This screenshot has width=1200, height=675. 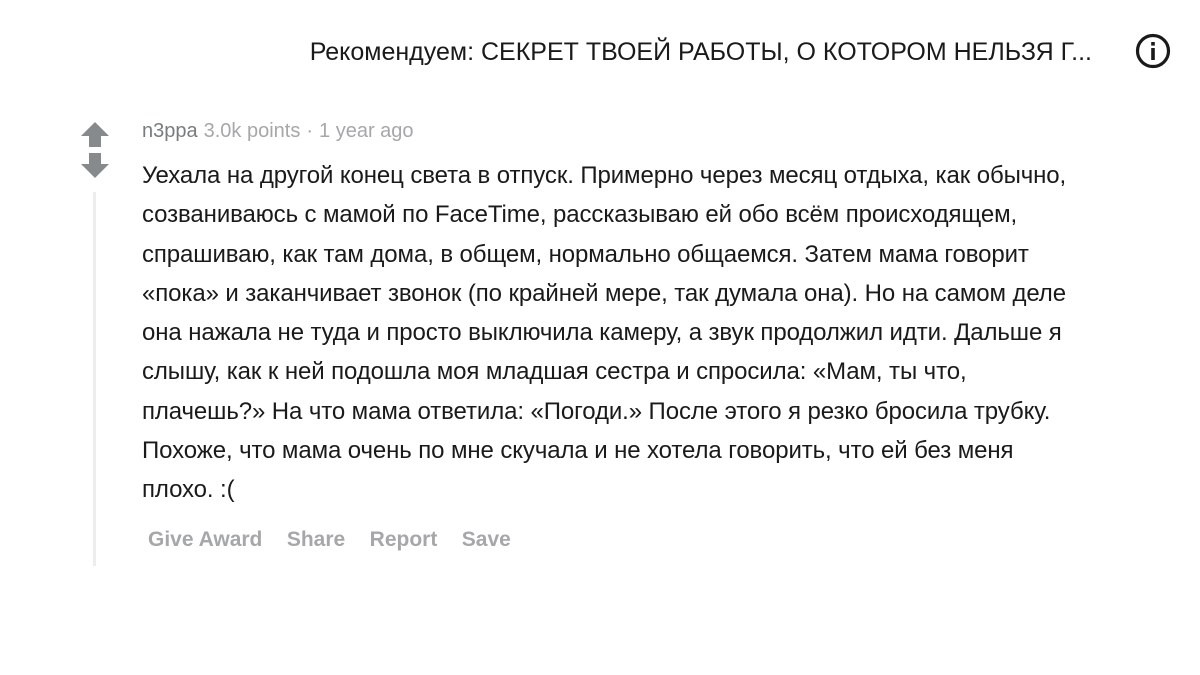 I want to click on comment-meta: n3ppa 3.0k points · 1 year ago, so click(x=278, y=131).